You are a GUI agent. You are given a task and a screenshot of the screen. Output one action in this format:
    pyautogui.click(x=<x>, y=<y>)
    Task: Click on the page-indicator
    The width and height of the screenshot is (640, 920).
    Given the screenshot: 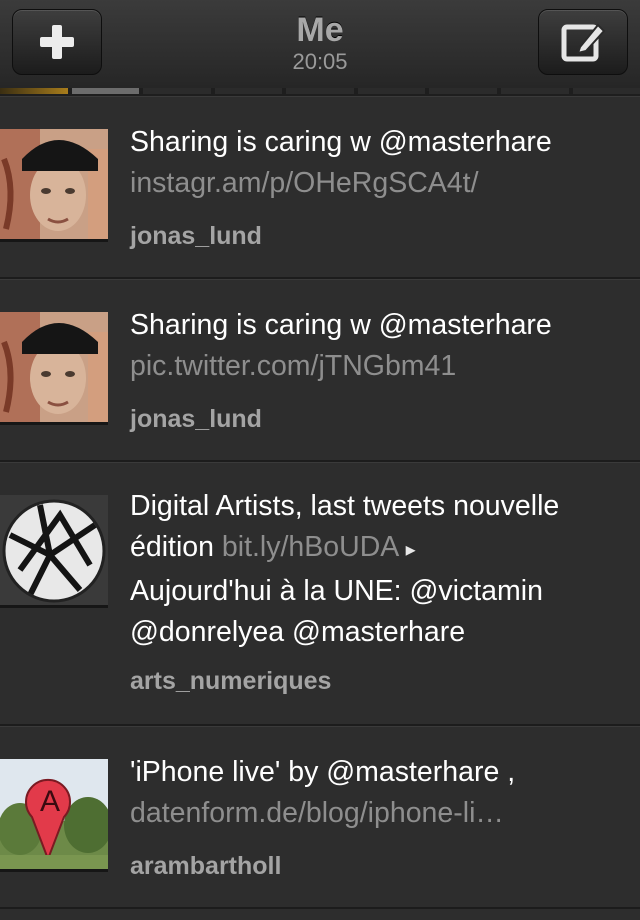 What is the action you would take?
    pyautogui.click(x=320, y=92)
    